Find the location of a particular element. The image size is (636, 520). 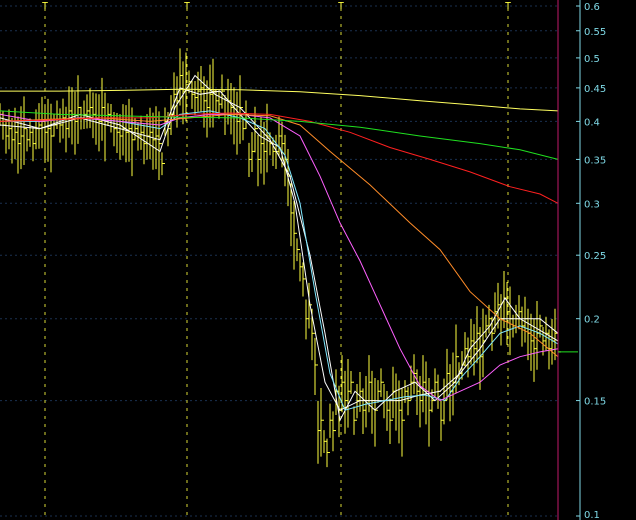

y-tick-label: 0.1 is located at coordinates (592, 515).